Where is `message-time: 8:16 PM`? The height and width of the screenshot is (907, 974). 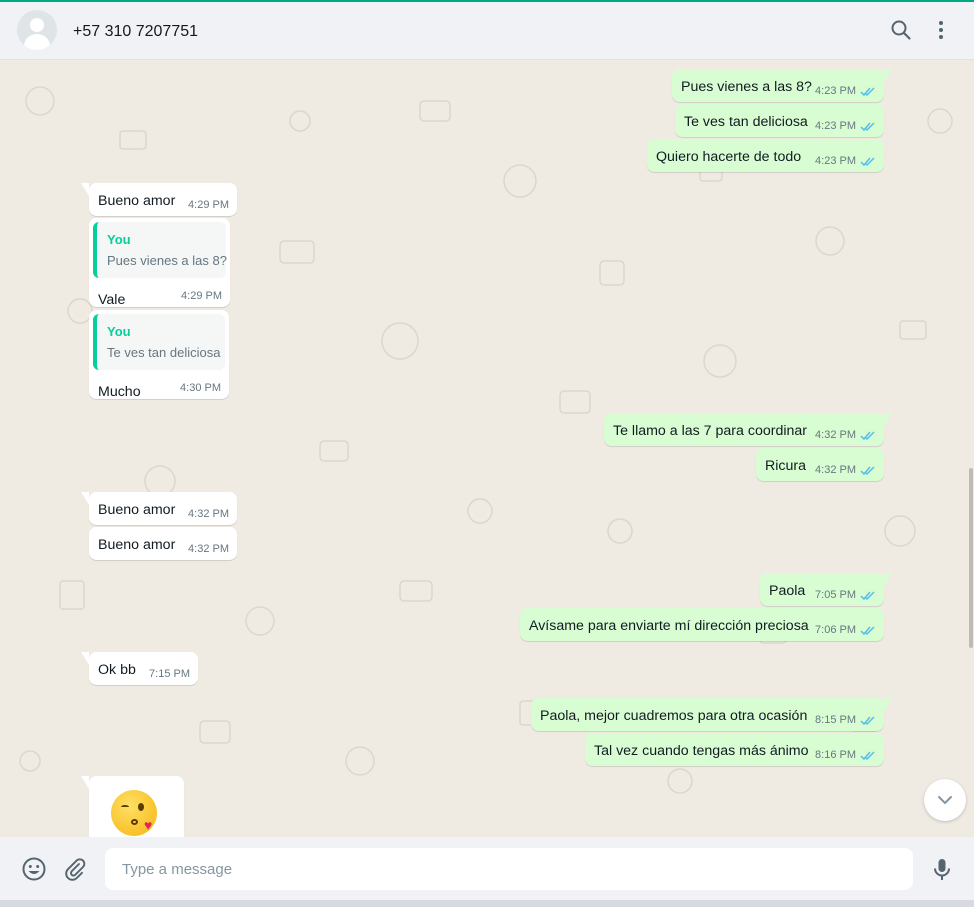 message-time: 8:16 PM is located at coordinates (835, 755).